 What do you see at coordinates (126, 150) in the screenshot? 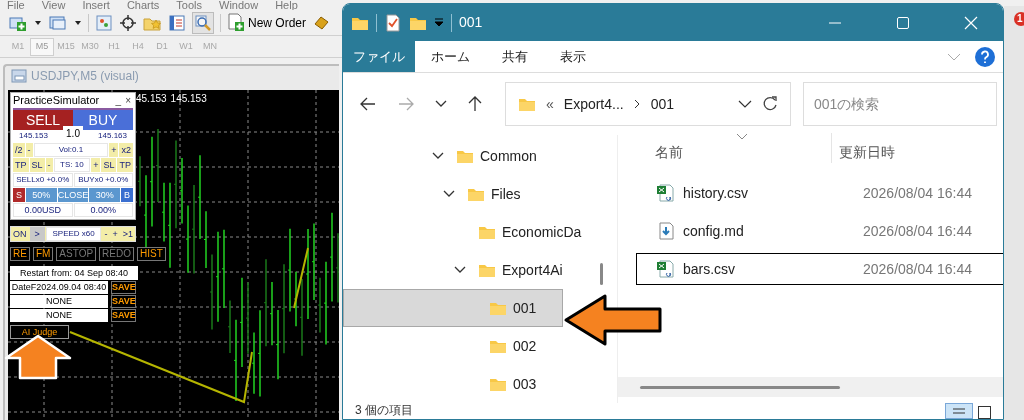
I see `panel-button: x2` at bounding box center [126, 150].